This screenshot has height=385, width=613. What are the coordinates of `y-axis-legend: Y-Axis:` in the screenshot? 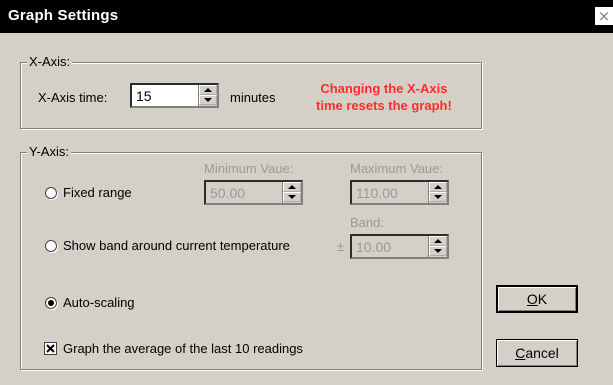 It's located at (49, 152).